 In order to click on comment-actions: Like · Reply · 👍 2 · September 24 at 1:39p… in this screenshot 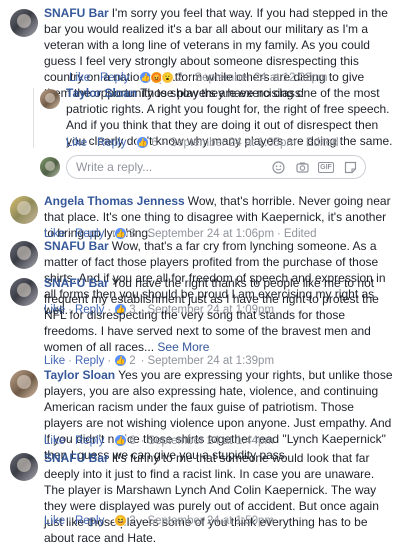, I will do `click(159, 360)`.